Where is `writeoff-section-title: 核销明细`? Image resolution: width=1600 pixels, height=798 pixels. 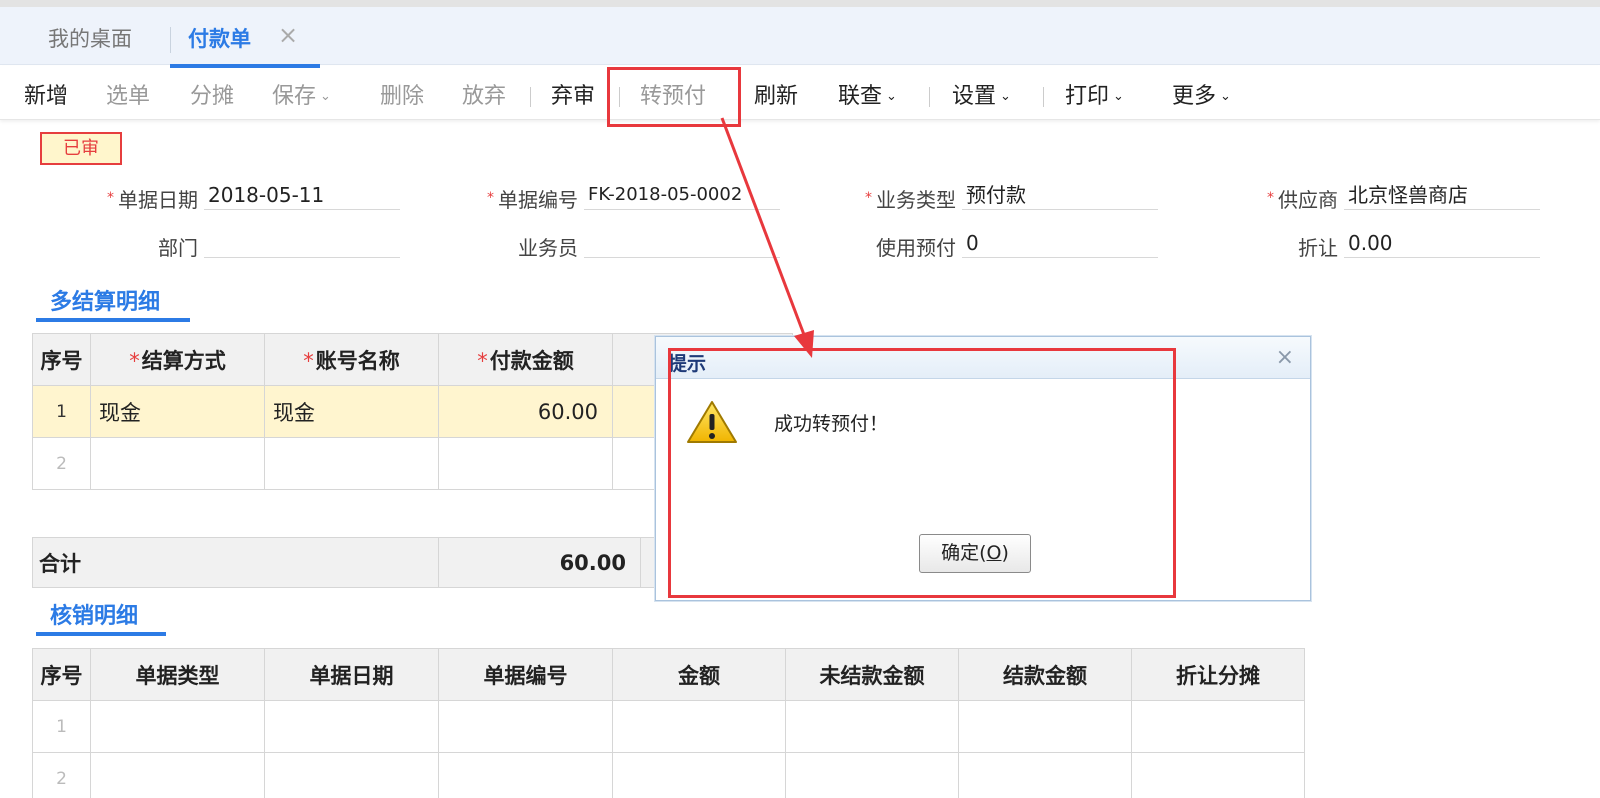
writeoff-section-title: 核销明细 is located at coordinates (94, 614).